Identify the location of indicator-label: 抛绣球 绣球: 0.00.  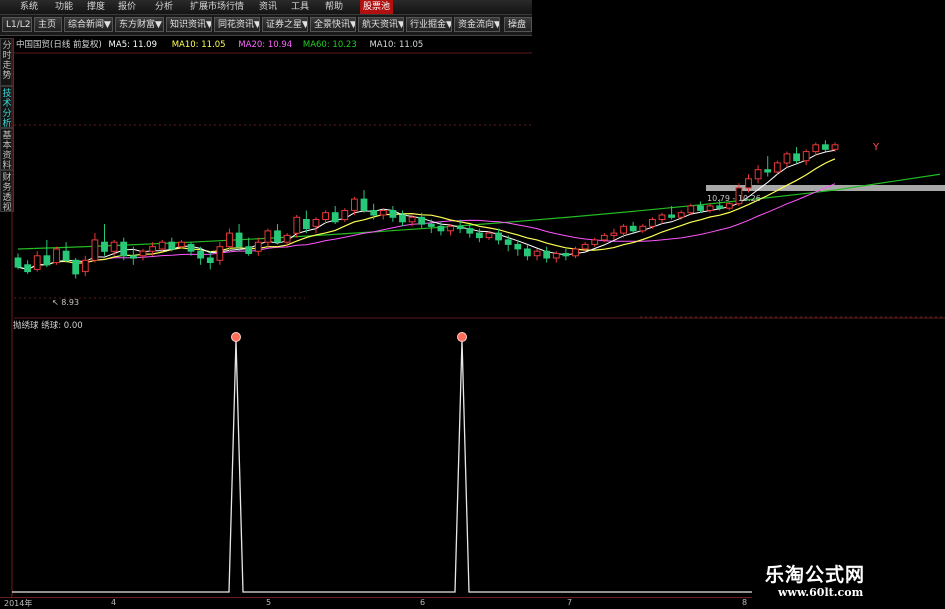
(48, 326).